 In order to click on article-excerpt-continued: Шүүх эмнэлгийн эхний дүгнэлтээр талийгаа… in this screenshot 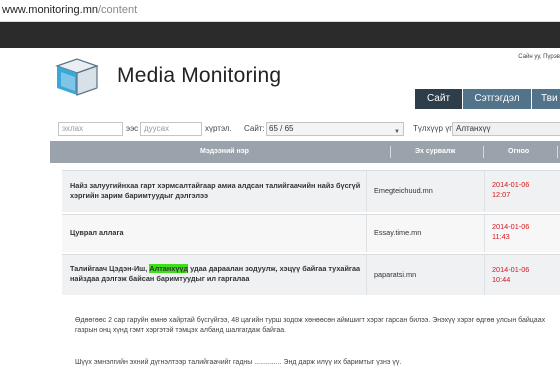, I will do `click(317, 363)`.